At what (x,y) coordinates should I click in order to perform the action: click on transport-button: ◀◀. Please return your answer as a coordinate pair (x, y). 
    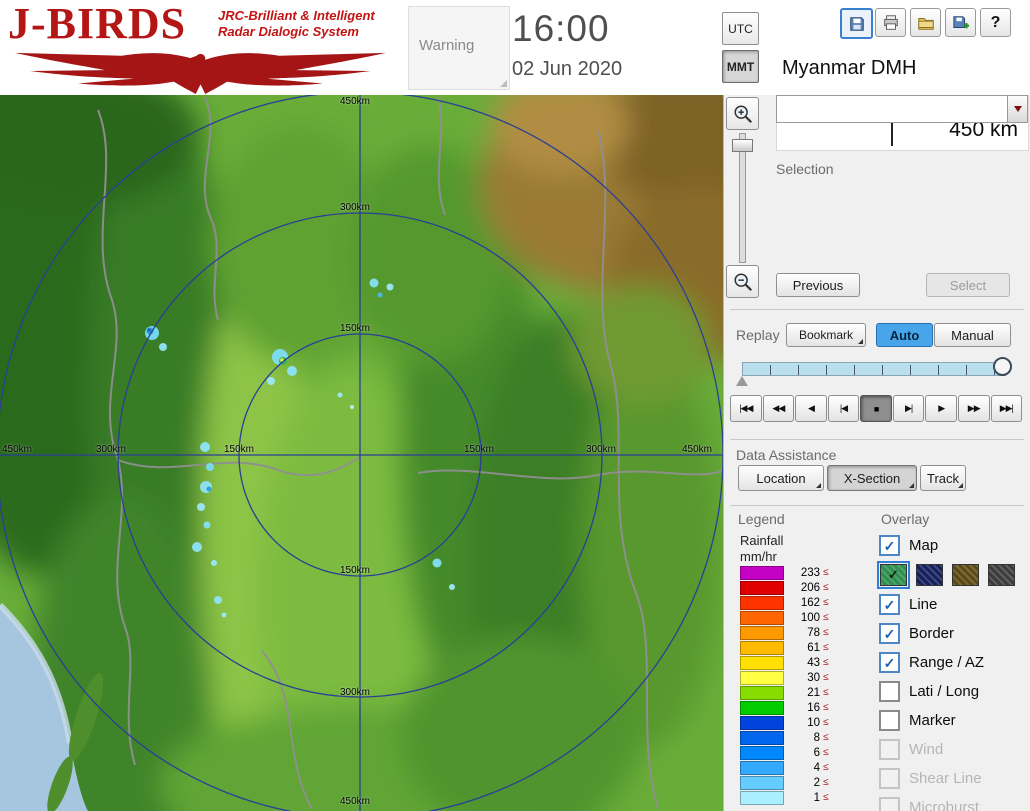
    Looking at the image, I should click on (778, 408).